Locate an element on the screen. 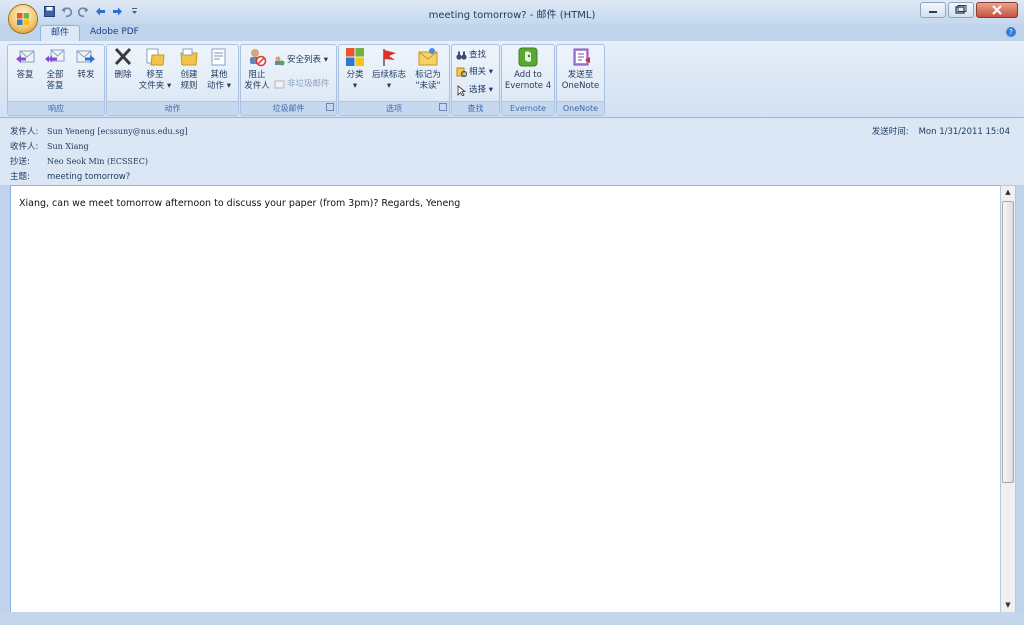 This screenshot has height=625, width=1024. mark-unread-icon is located at coordinates (428, 57).